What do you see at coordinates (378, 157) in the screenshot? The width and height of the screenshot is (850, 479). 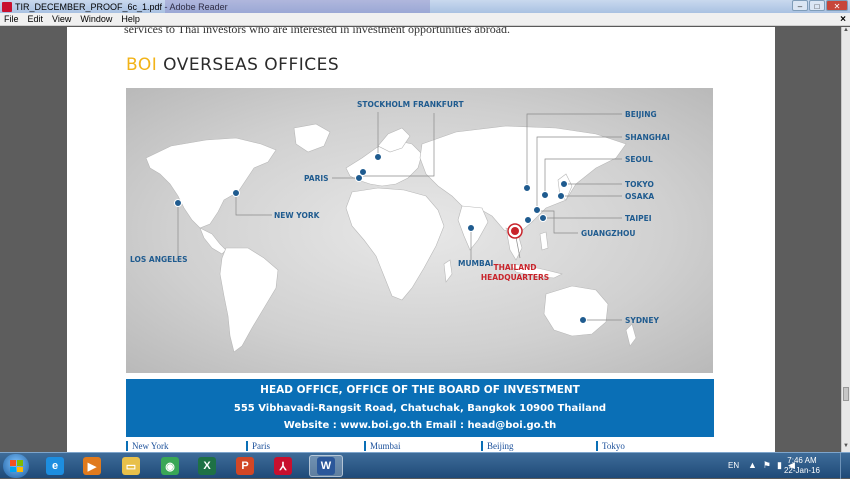 I see `stockholm-pin` at bounding box center [378, 157].